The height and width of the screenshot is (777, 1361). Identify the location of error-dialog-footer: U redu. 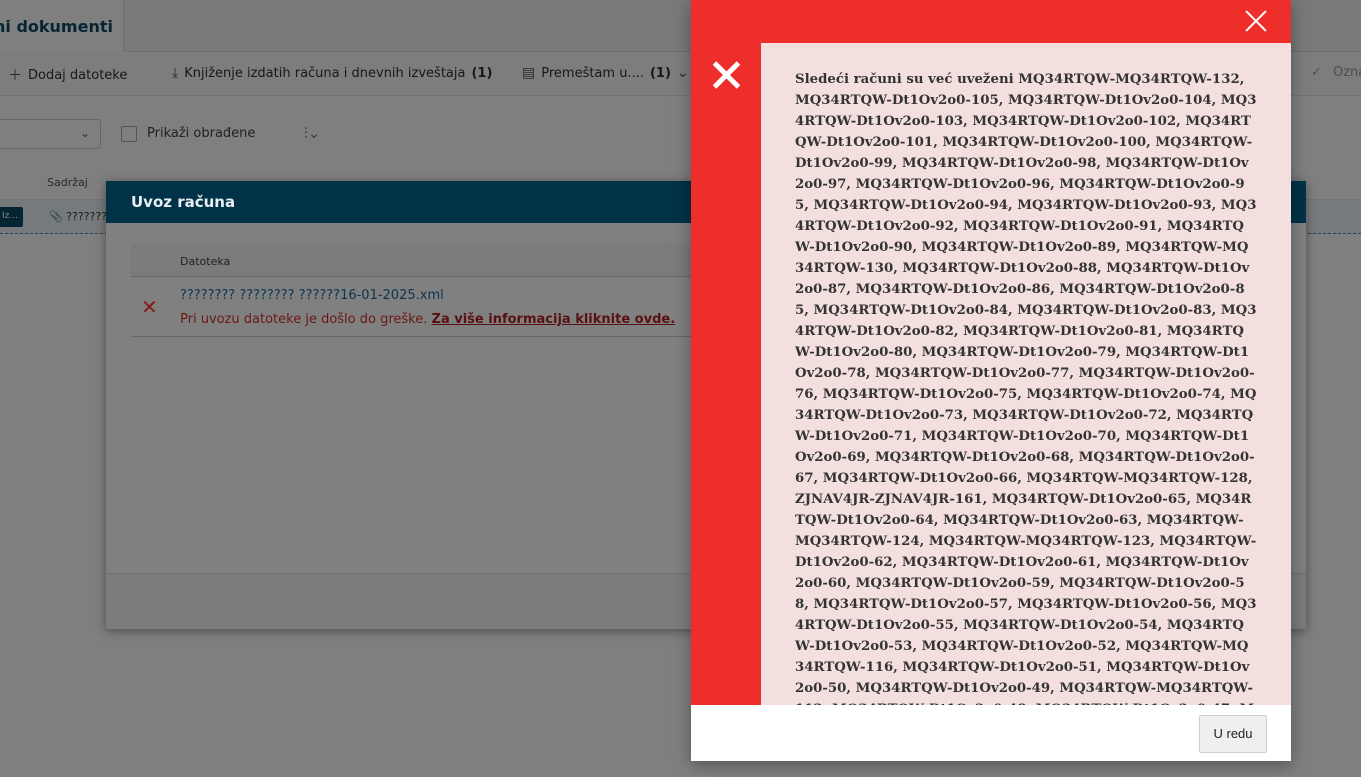
(991, 733).